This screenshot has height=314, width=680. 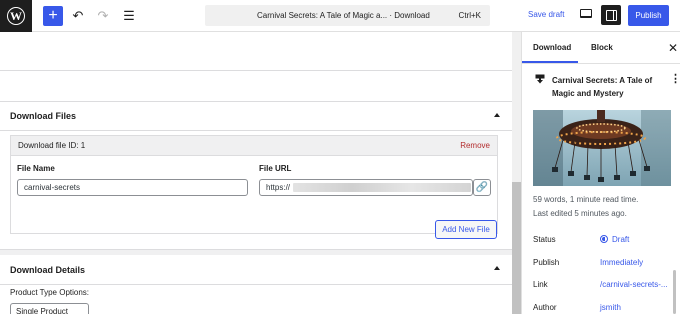 I want to click on publish-value: Immediately, so click(x=621, y=262).